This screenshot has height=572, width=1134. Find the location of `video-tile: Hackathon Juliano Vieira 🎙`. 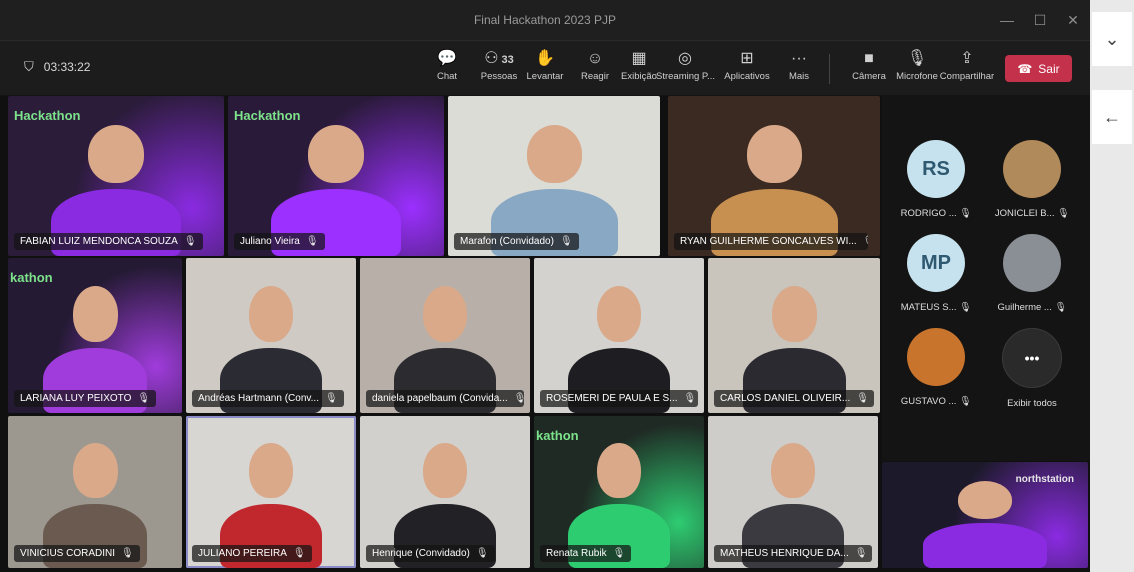

video-tile: Hackathon Juliano Vieira 🎙 is located at coordinates (336, 176).